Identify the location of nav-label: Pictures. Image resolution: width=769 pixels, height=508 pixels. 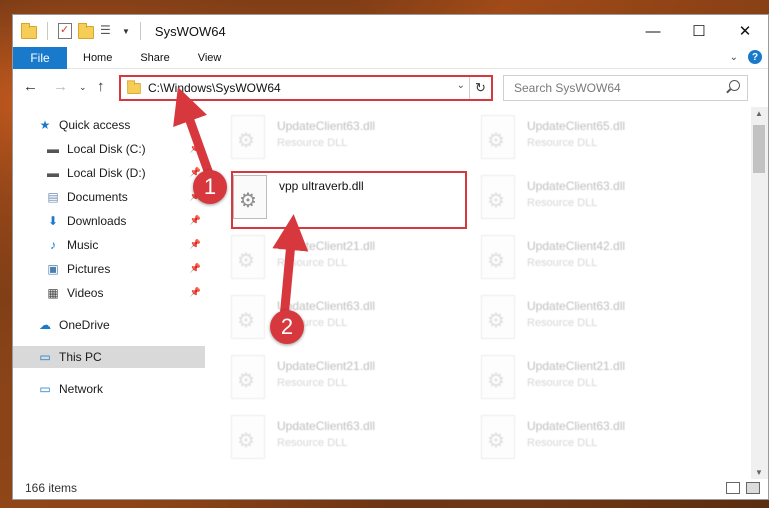
(89, 269).